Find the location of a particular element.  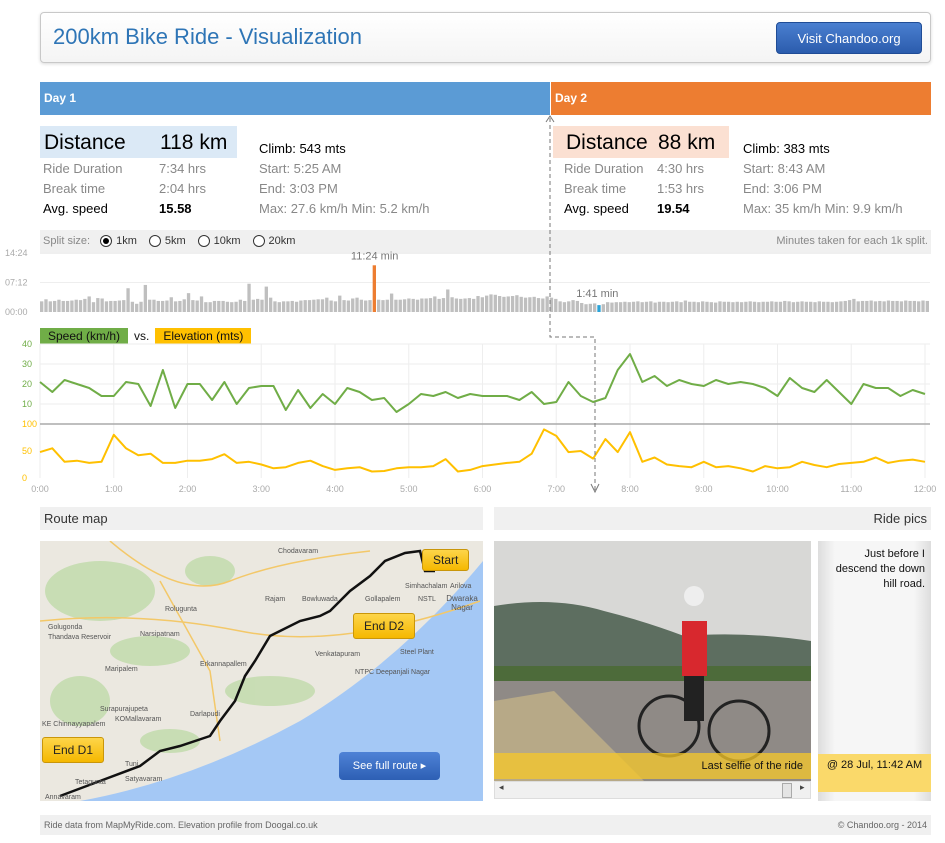

map-place: Annavaram is located at coordinates (63, 797).